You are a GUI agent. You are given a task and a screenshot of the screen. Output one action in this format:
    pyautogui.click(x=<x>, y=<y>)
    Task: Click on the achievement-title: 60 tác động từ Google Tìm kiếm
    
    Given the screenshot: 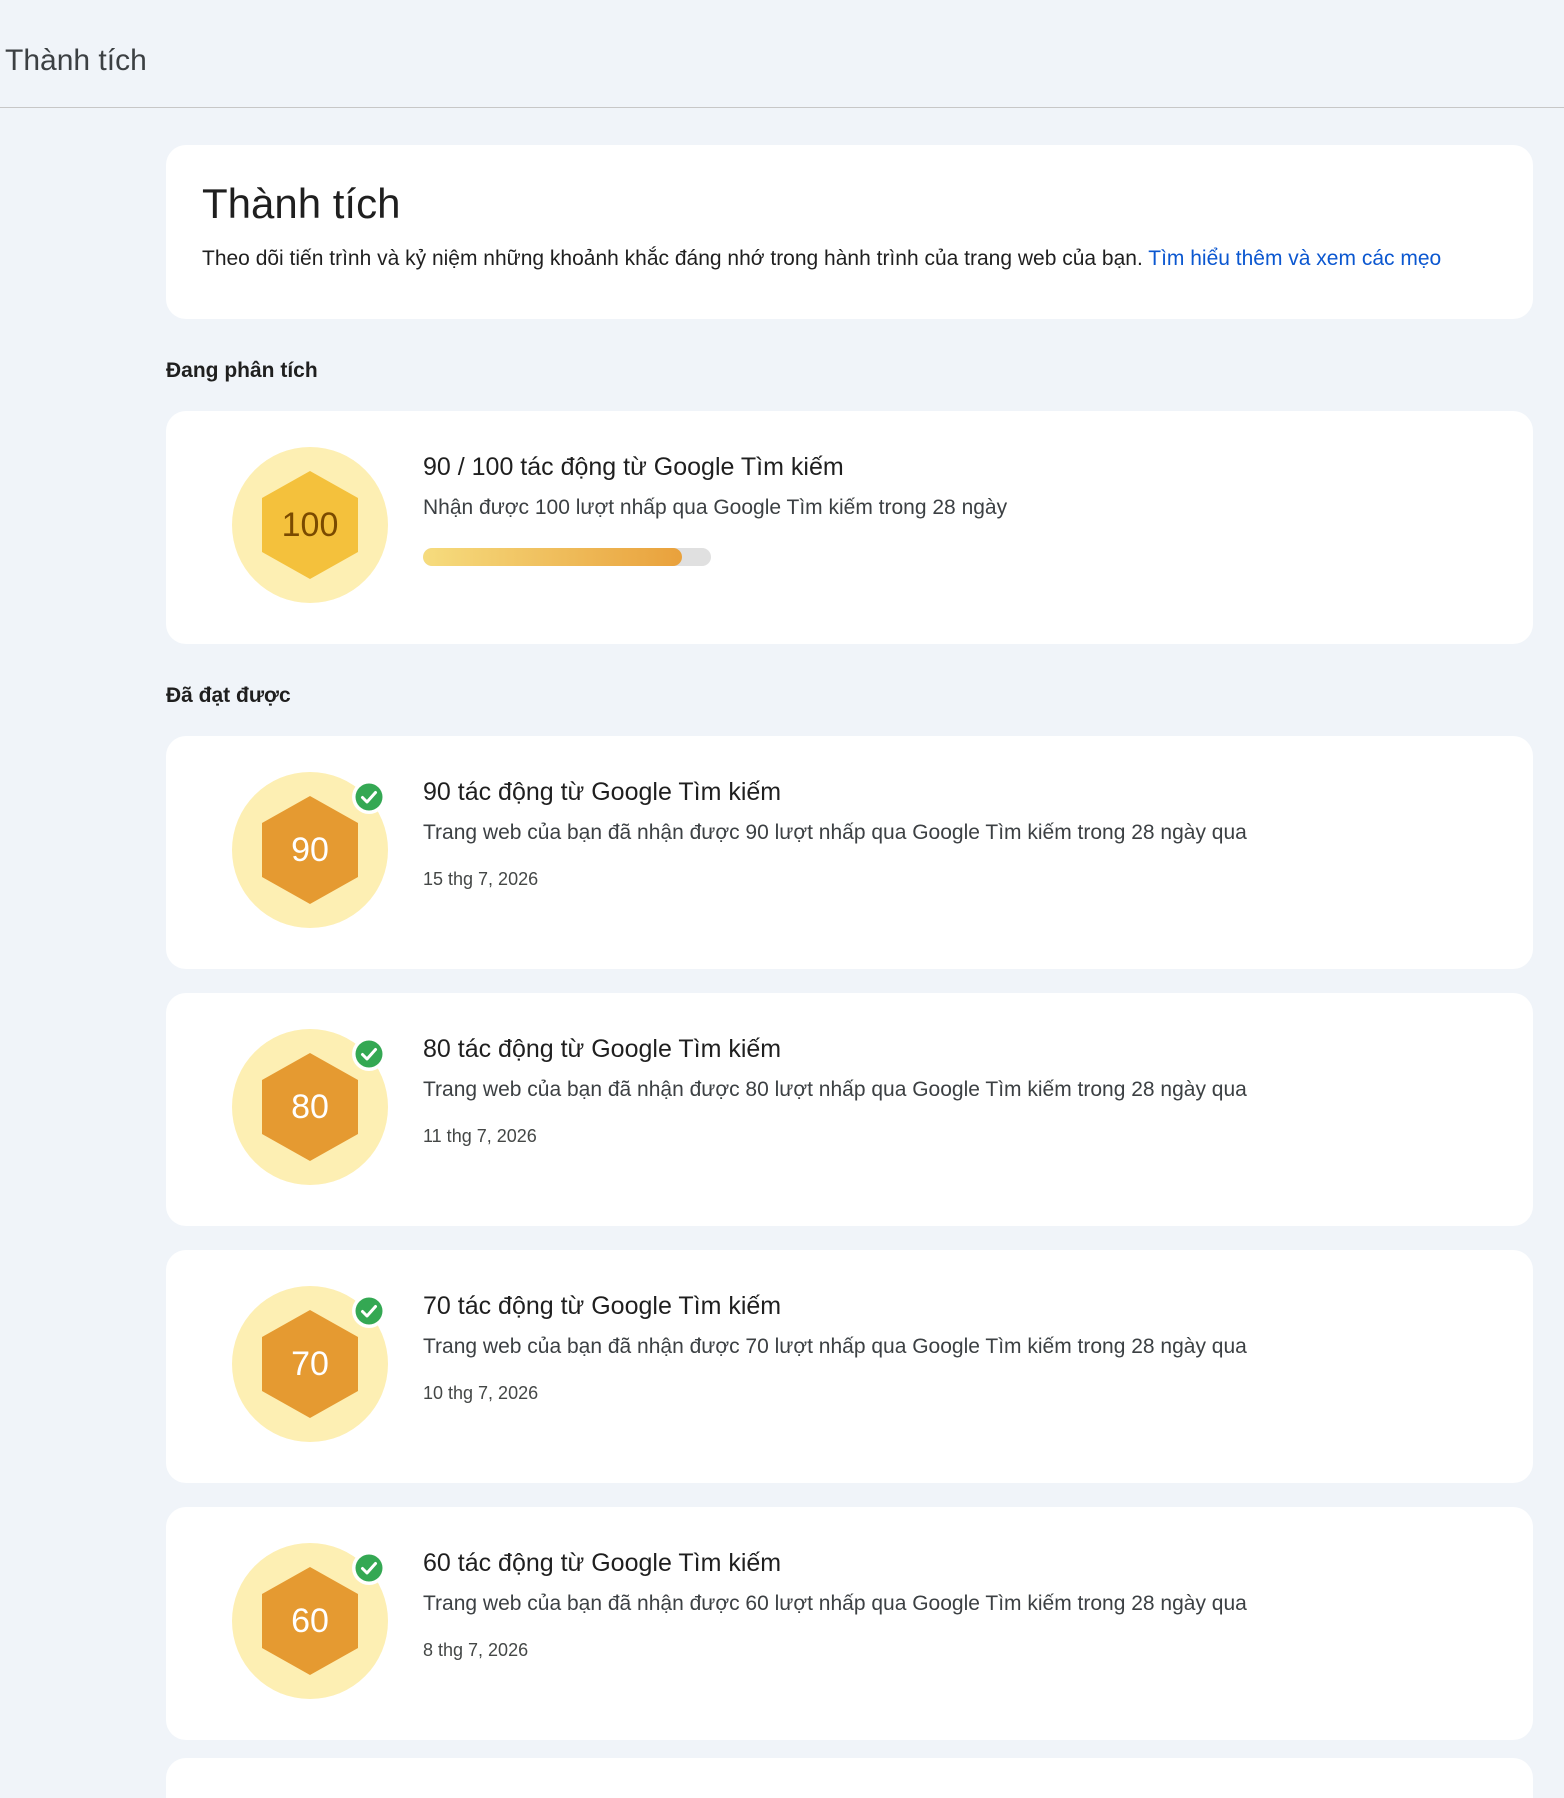 What is the action you would take?
    pyautogui.click(x=602, y=1563)
    